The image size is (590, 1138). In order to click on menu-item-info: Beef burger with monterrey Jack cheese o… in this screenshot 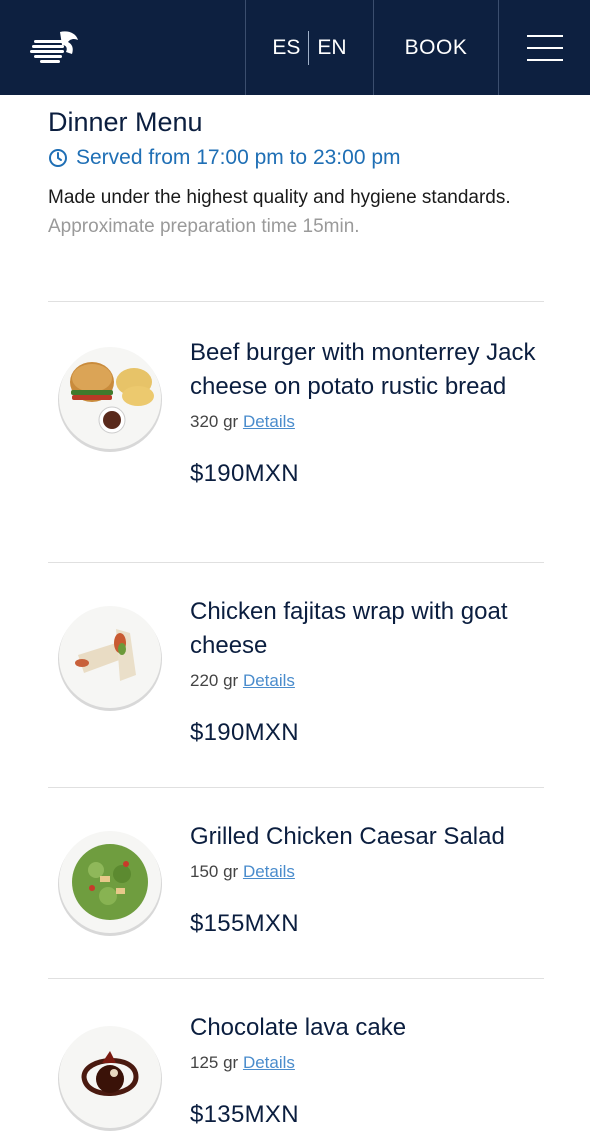, I will do `click(365, 412)`.